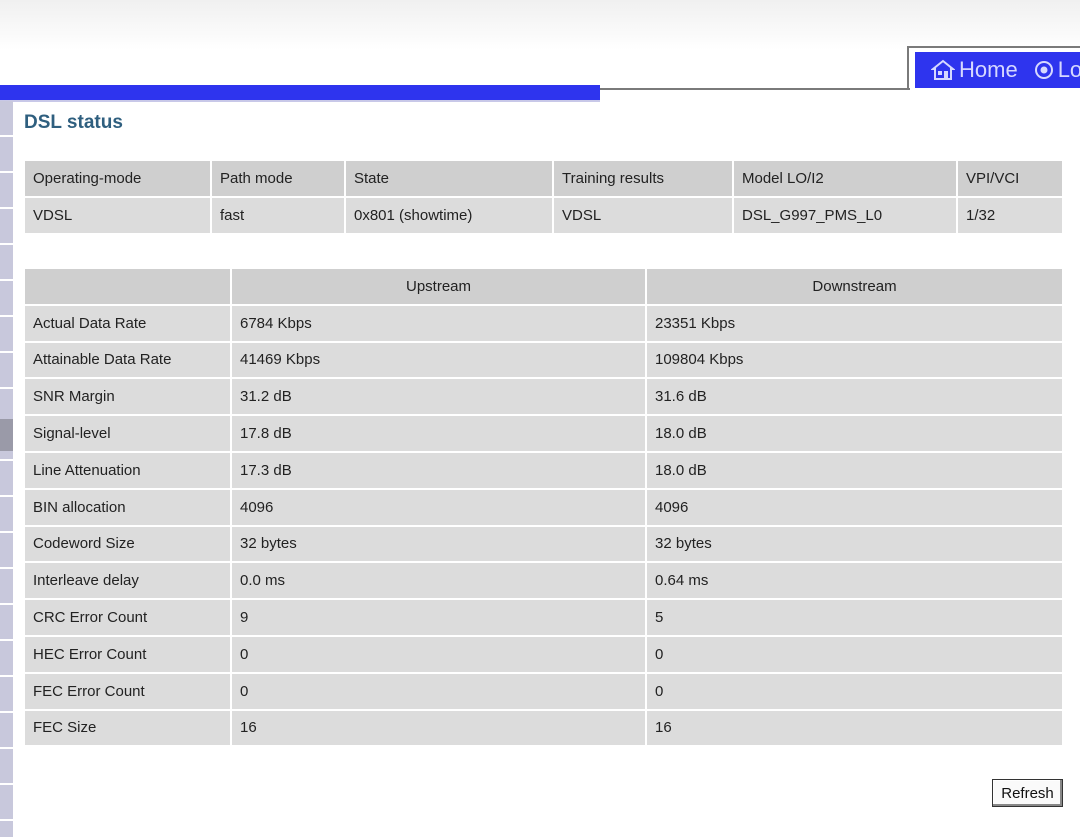 This screenshot has height=837, width=1080. I want to click on upstream-value: 17.8 dB, so click(438, 433).